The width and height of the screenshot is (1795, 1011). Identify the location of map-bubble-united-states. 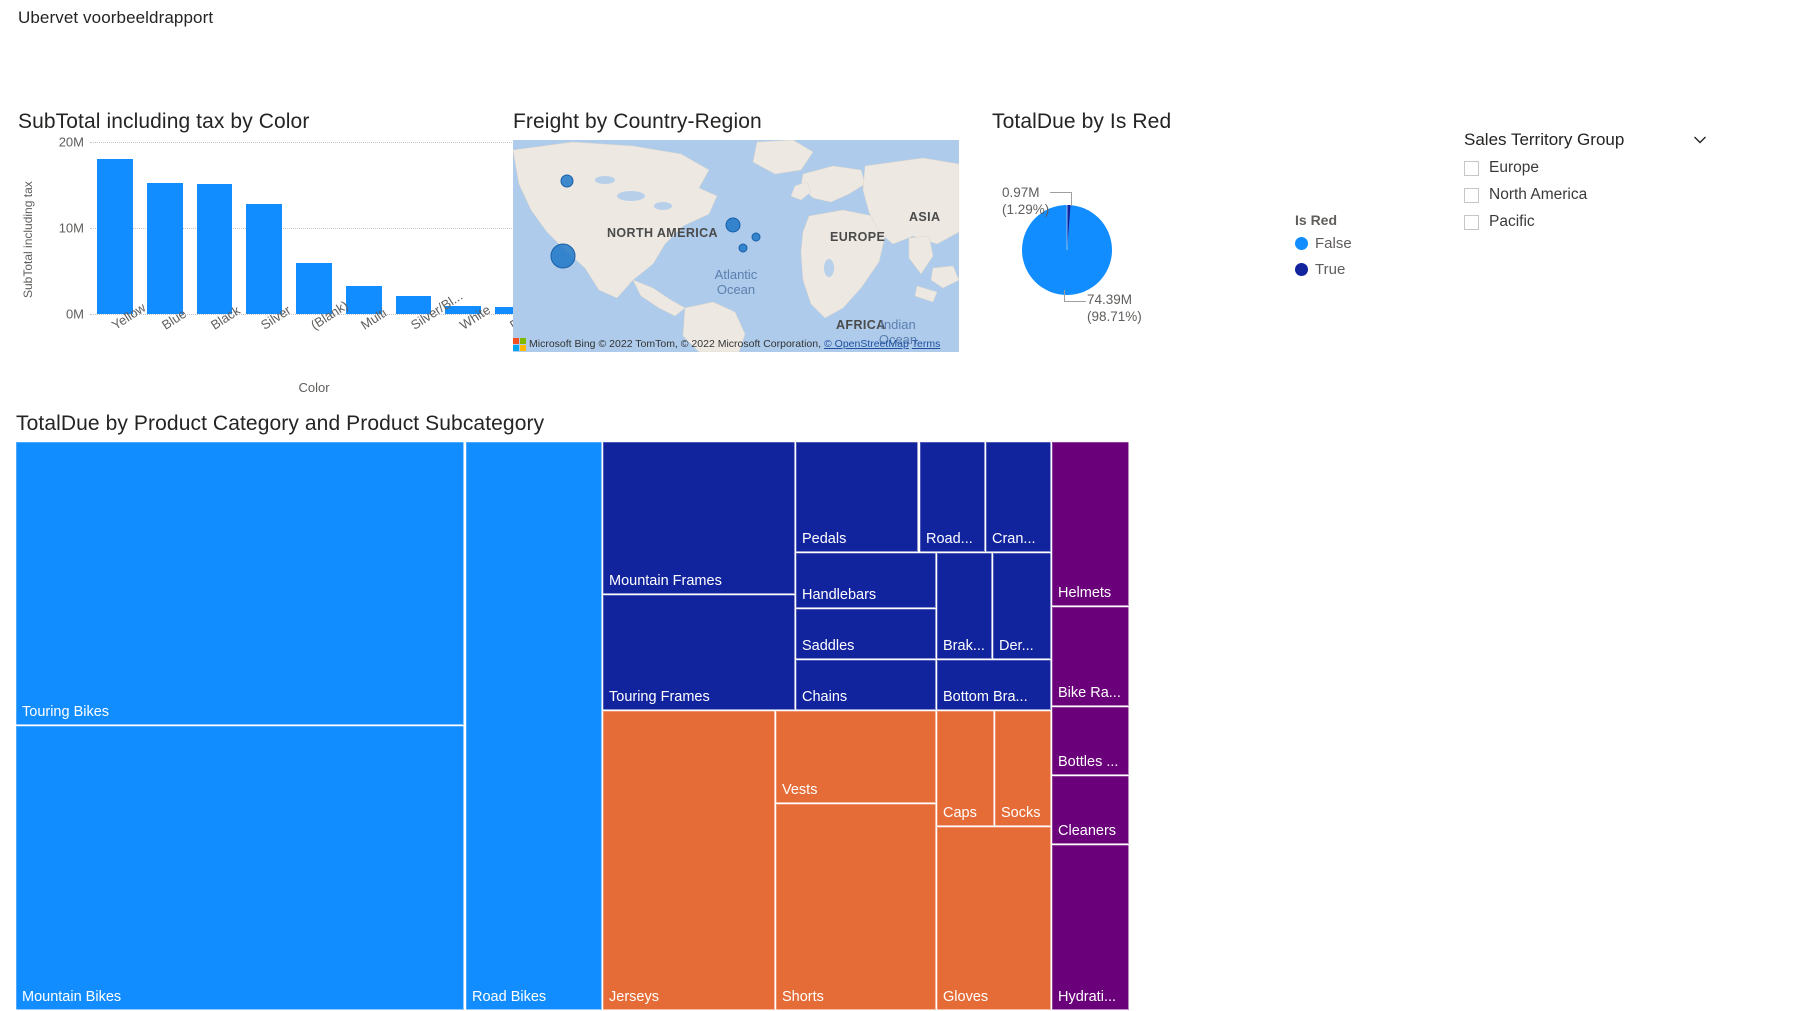
(563, 256).